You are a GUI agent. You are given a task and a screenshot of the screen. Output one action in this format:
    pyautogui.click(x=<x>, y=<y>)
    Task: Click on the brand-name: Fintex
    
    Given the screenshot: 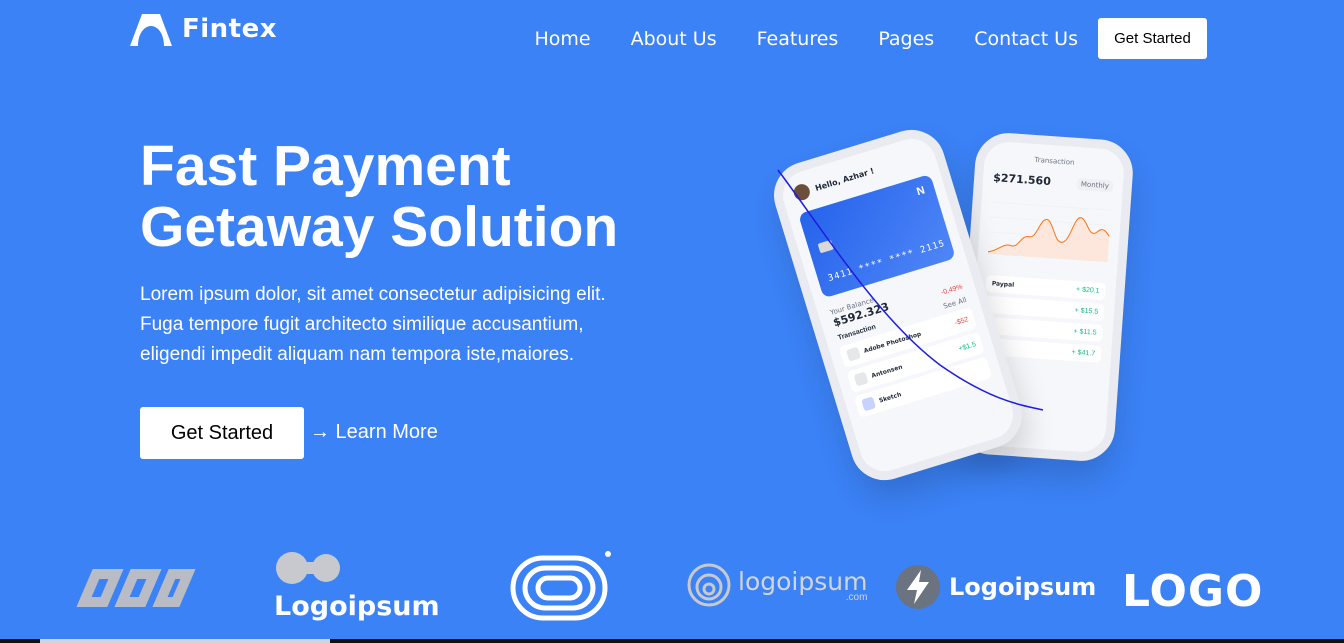 What is the action you would take?
    pyautogui.click(x=230, y=29)
    